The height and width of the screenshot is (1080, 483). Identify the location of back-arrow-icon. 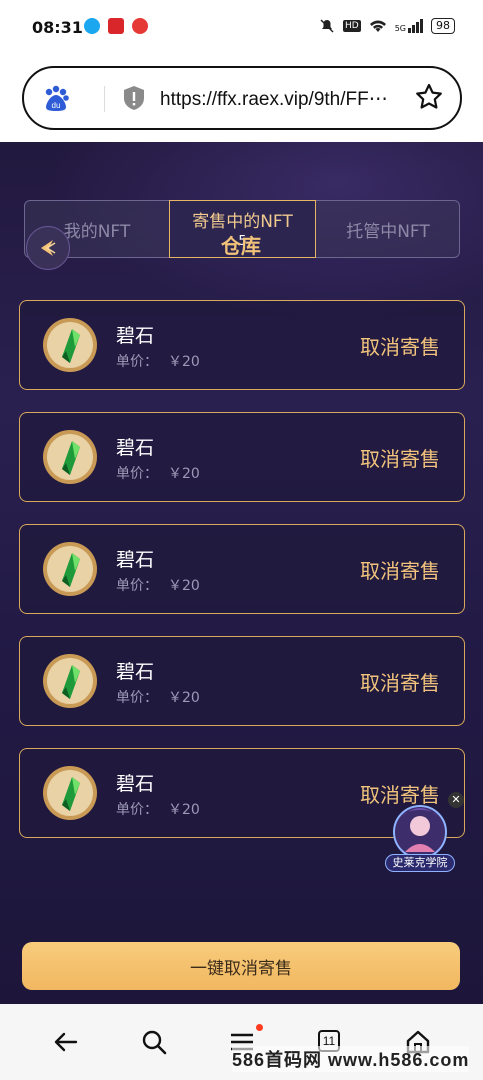
(48, 248).